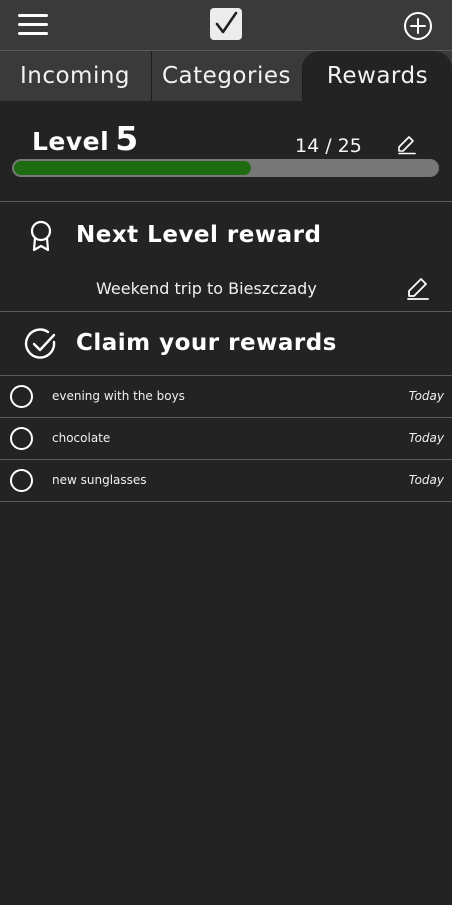  Describe the element at coordinates (41, 236) in the screenshot. I see `award-ribbon-icon` at that location.